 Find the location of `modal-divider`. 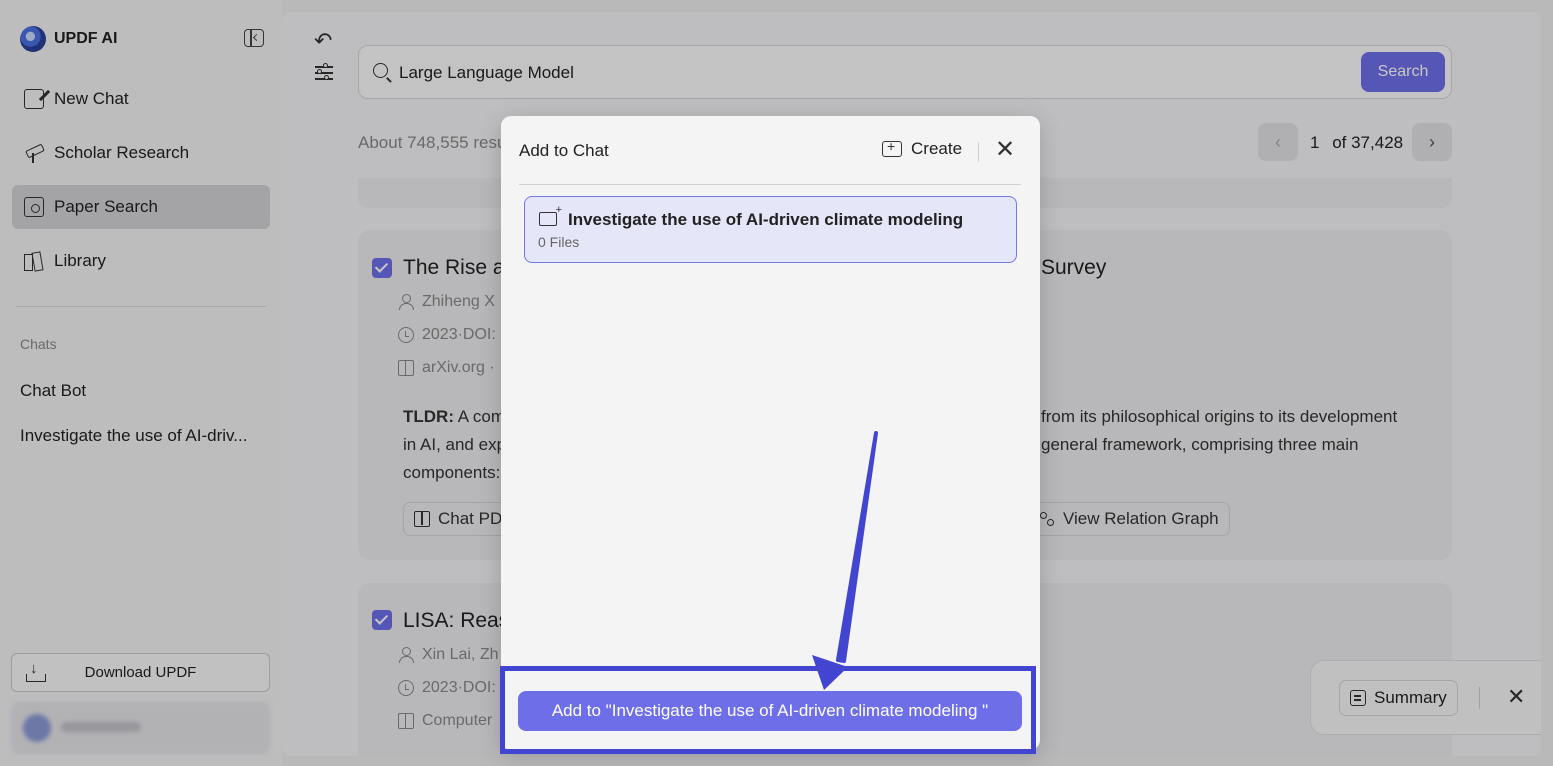

modal-divider is located at coordinates (770, 184).